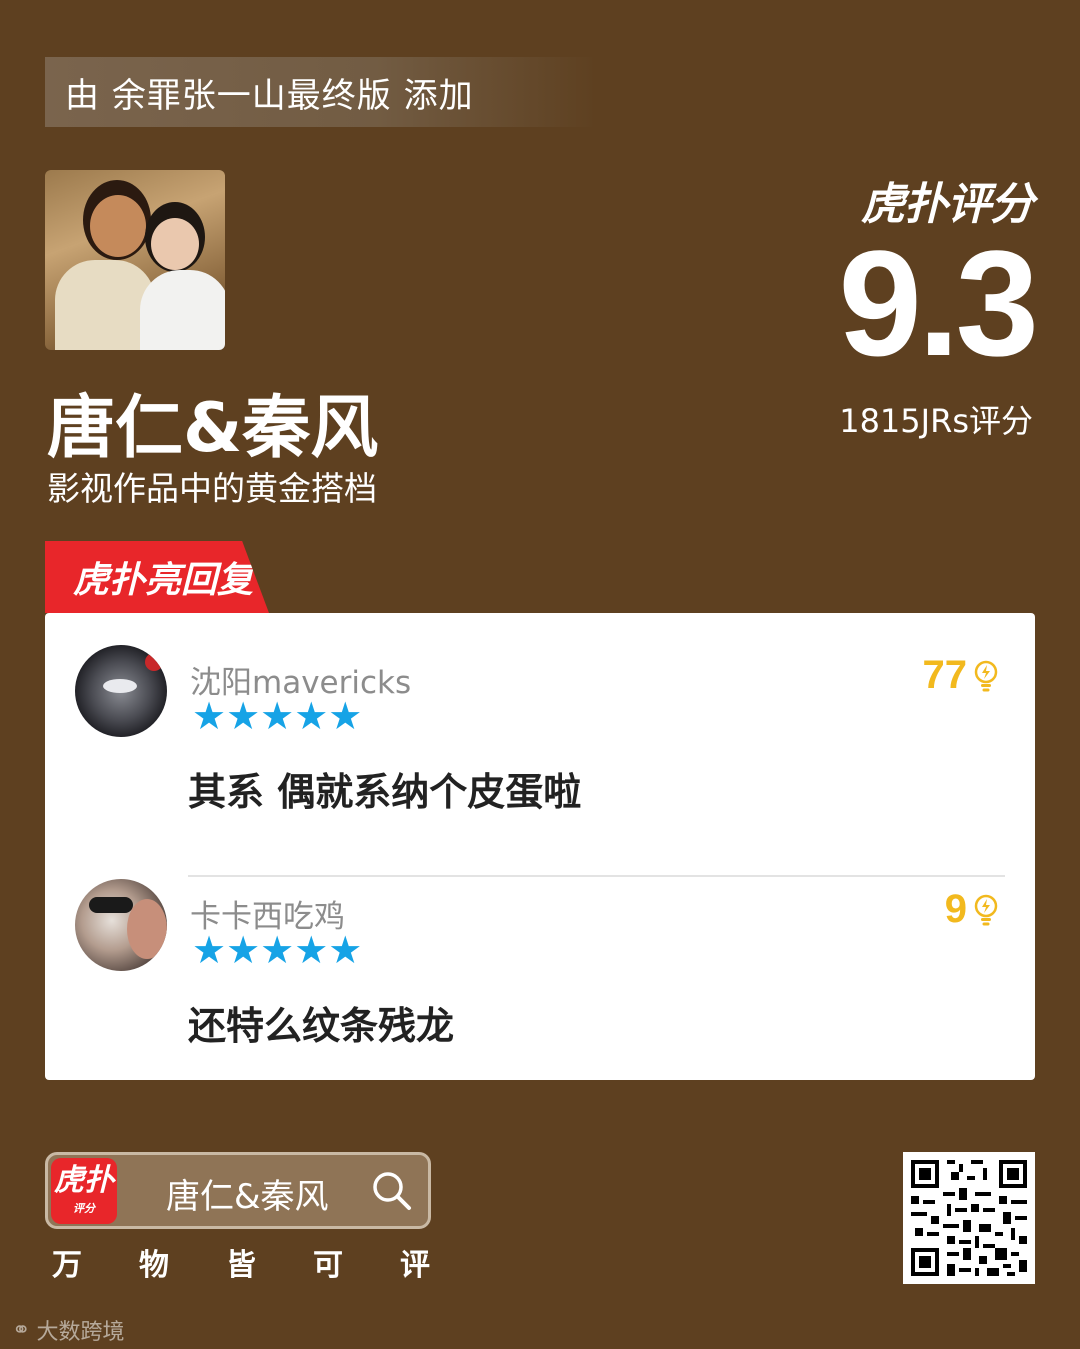 The image size is (1080, 1349). Describe the element at coordinates (321, 1026) in the screenshot. I see `reply-comment: 还特么纹条残龙` at that location.